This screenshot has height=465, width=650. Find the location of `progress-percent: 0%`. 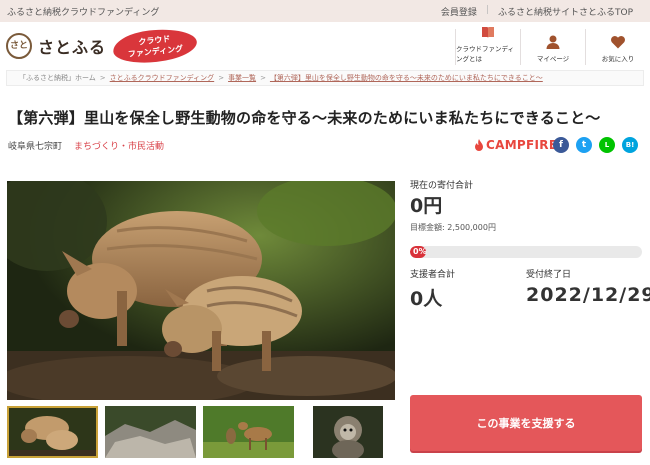

progress-percent: 0% is located at coordinates (420, 251).